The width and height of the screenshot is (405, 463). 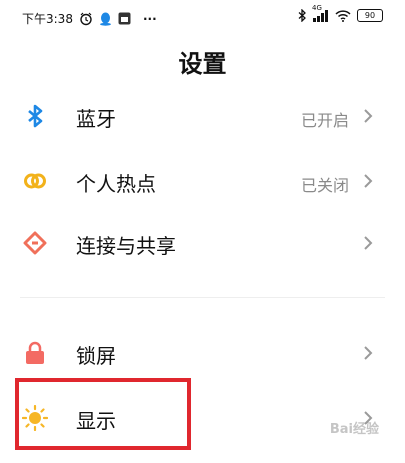 What do you see at coordinates (96, 119) in the screenshot?
I see `settings-item-label: 蓝牙` at bounding box center [96, 119].